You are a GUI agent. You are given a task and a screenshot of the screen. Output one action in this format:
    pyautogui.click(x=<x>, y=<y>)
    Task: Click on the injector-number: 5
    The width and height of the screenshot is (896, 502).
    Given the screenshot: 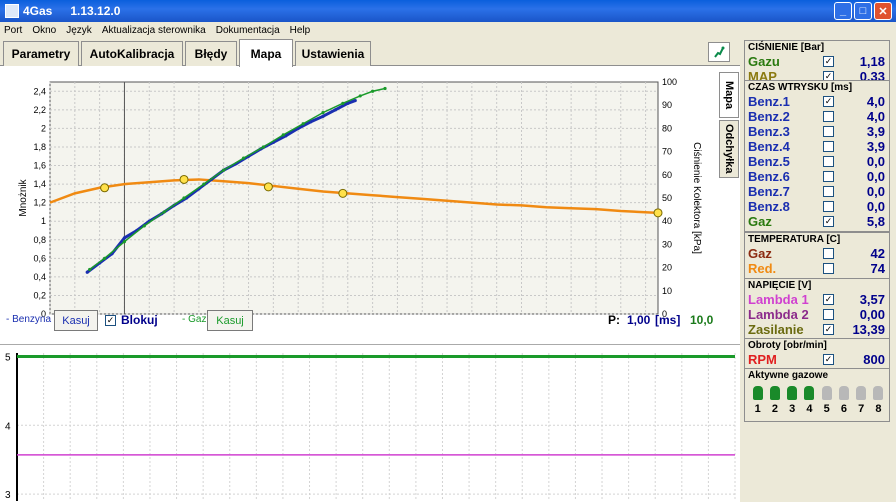 What is the action you would take?
    pyautogui.click(x=826, y=409)
    